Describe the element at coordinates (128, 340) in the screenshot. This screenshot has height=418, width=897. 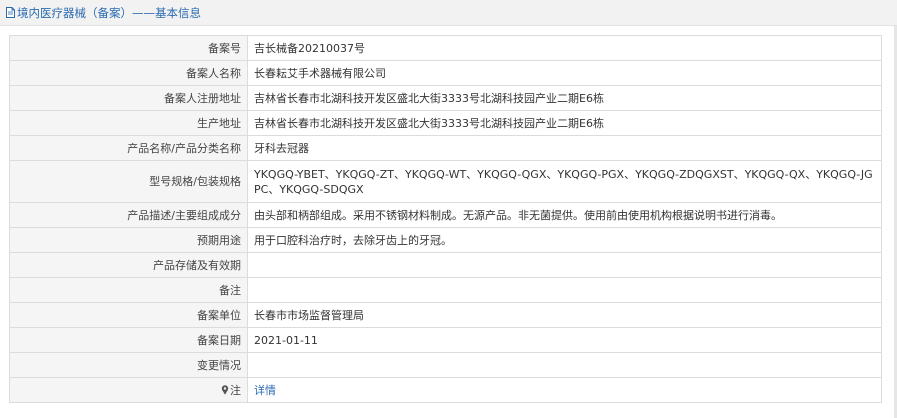
I see `row-label: 备案日期` at that location.